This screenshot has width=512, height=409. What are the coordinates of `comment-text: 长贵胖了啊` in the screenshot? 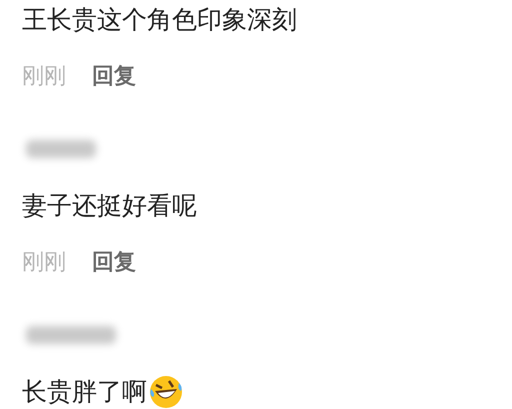 It's located at (84, 392).